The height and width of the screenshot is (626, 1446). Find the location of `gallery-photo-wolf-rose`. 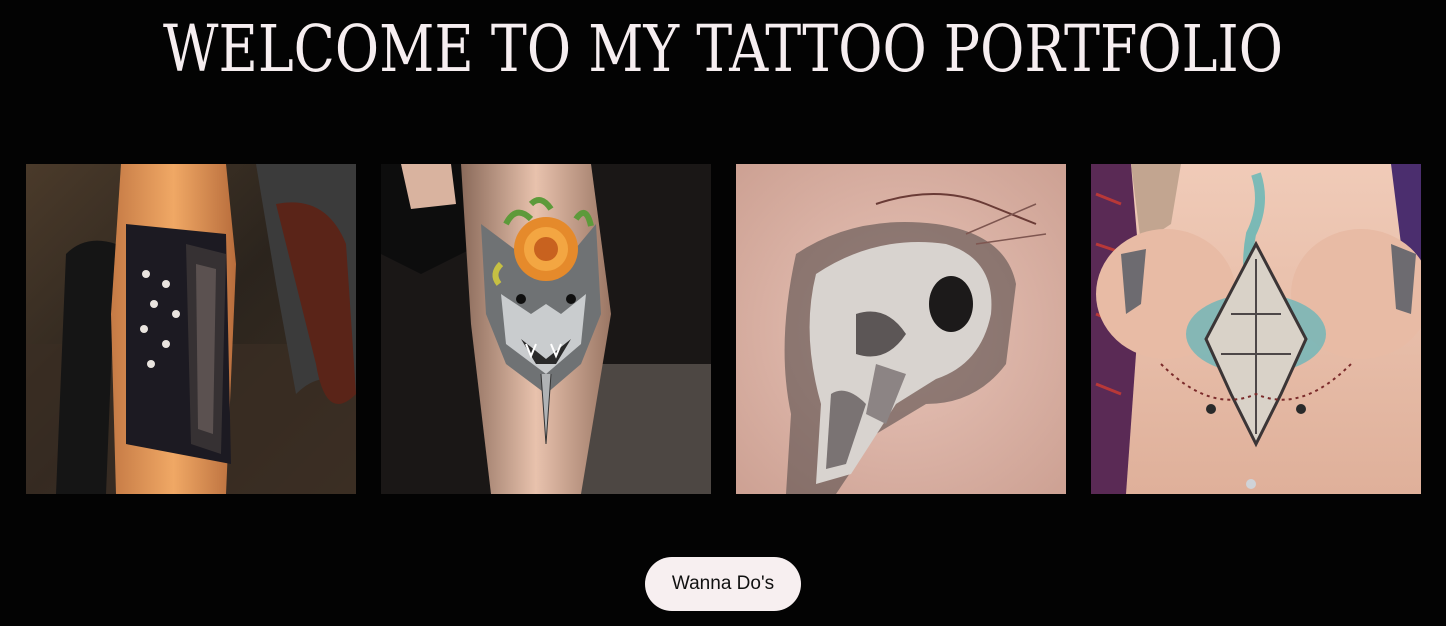

gallery-photo-wolf-rose is located at coordinates (546, 329).